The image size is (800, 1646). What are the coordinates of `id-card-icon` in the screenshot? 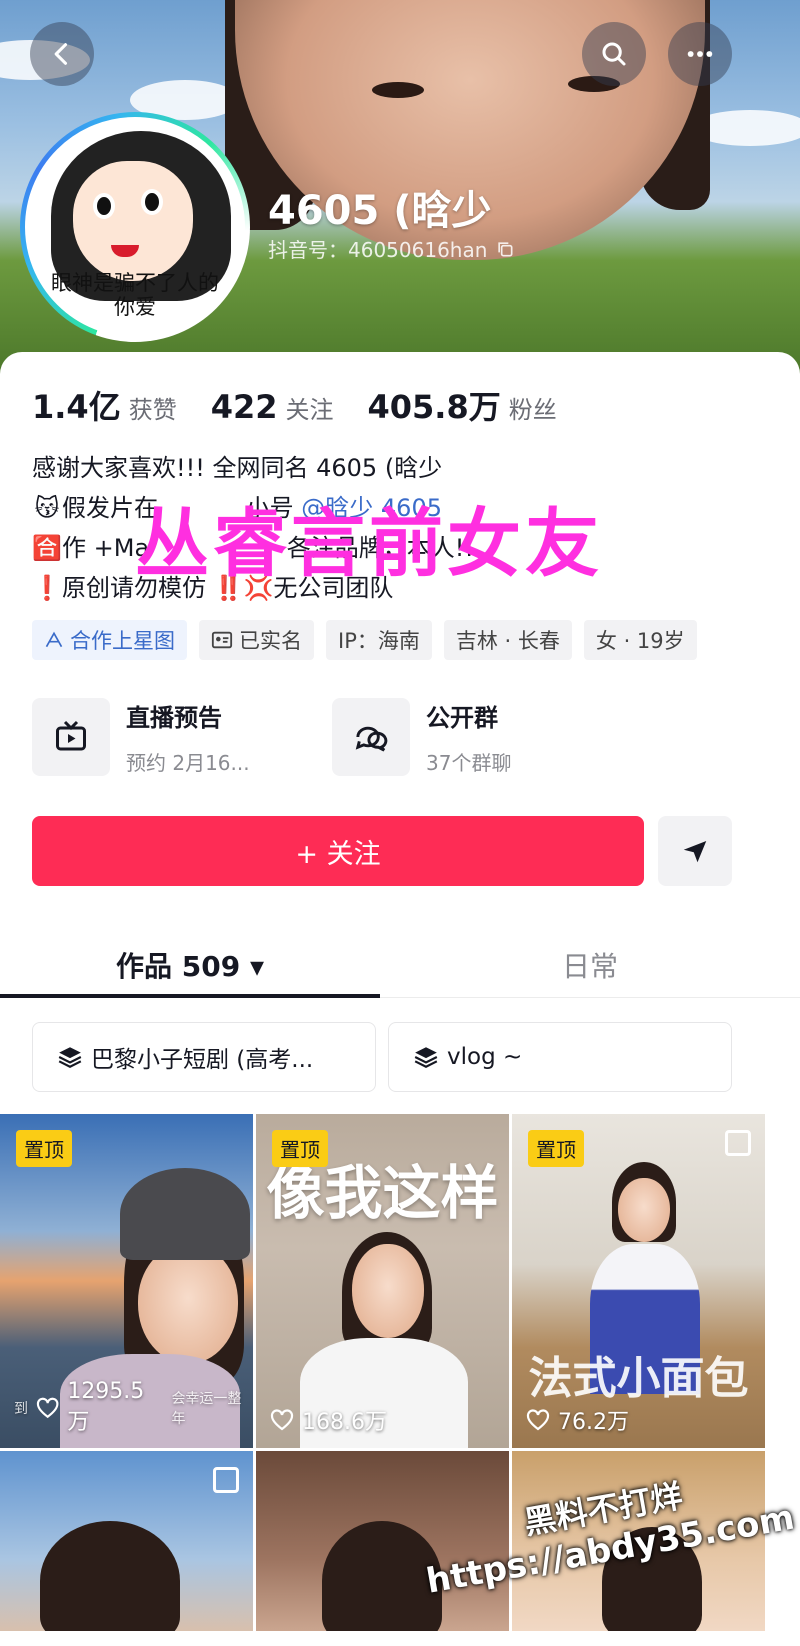 It's located at (222, 640).